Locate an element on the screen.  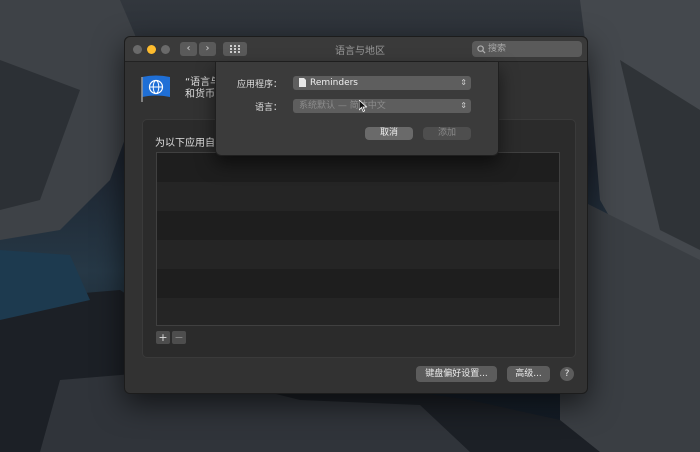
forward-button: › is located at coordinates (207, 49).